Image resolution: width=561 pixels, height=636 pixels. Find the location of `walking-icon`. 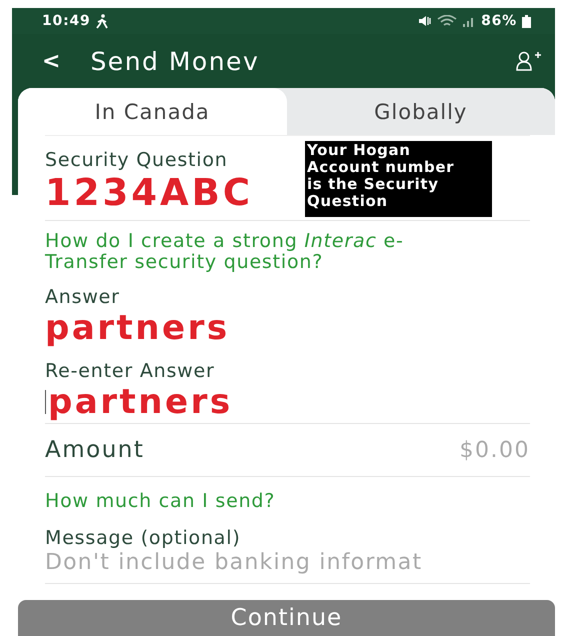

walking-icon is located at coordinates (102, 21).